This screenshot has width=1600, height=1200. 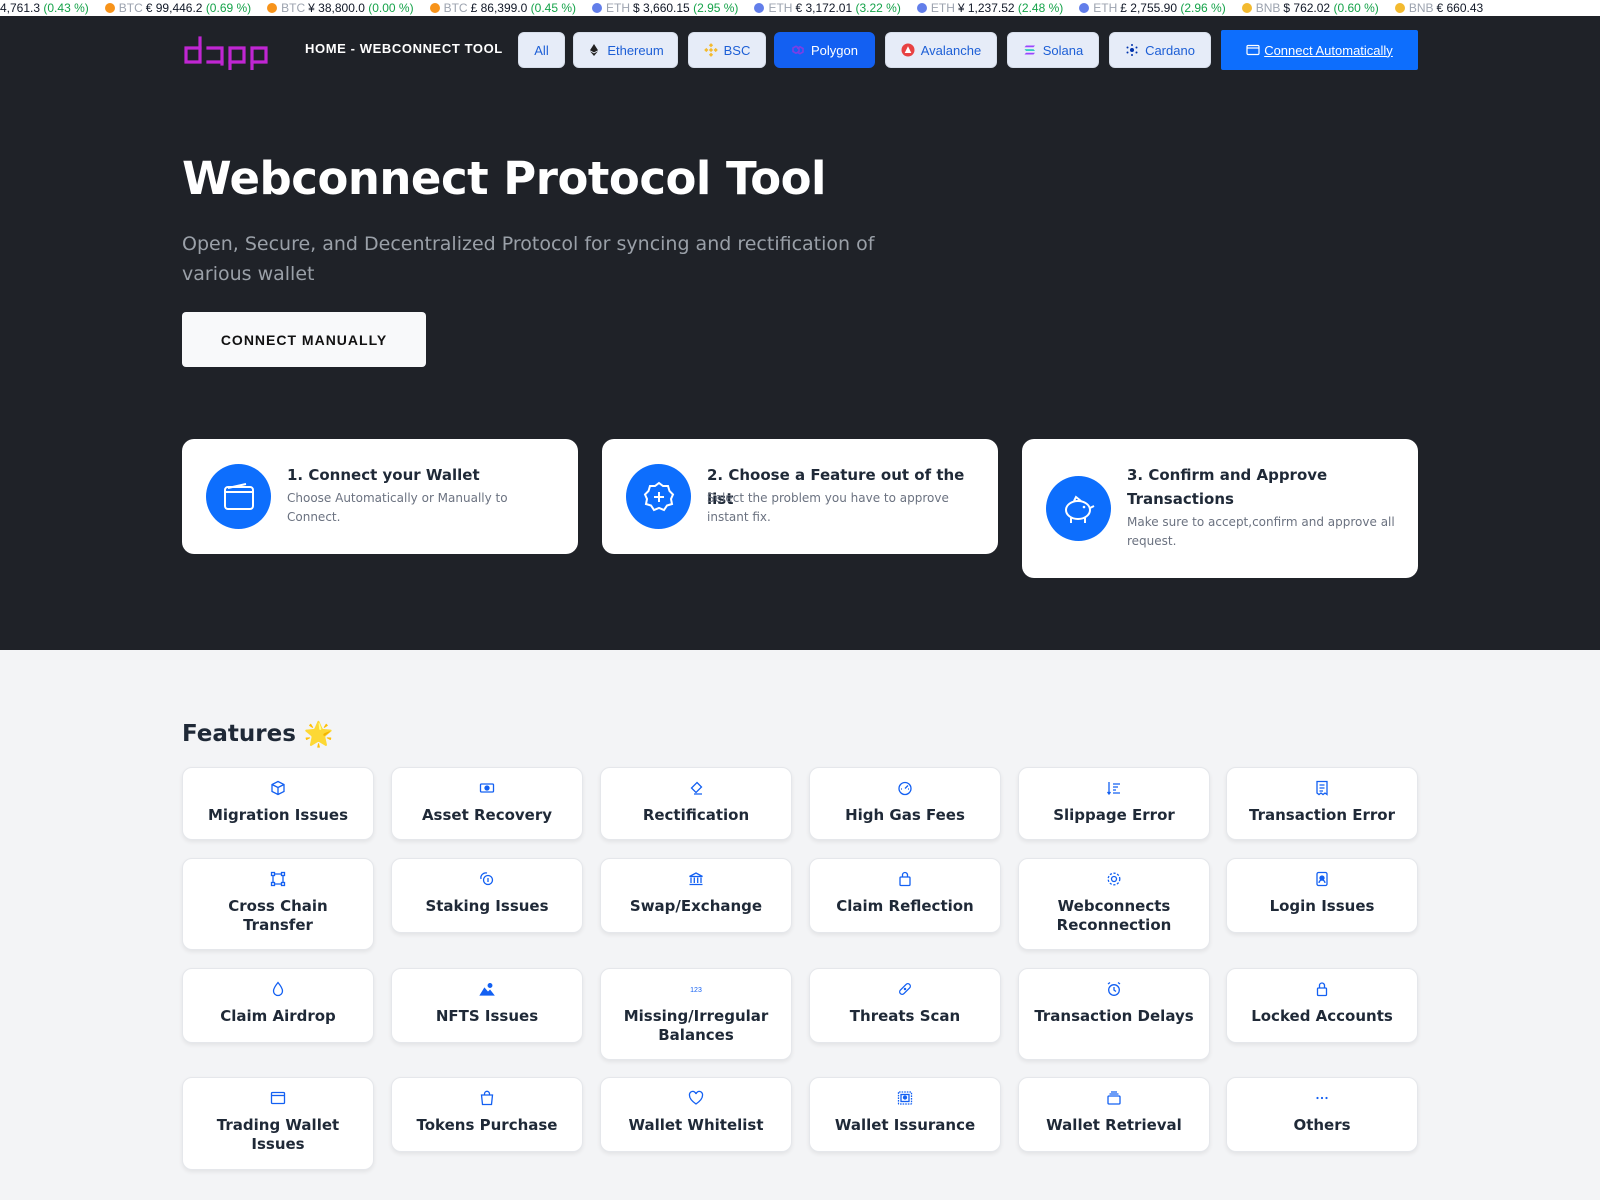 I want to click on chain-filter-bsc: BSC, so click(x=727, y=50).